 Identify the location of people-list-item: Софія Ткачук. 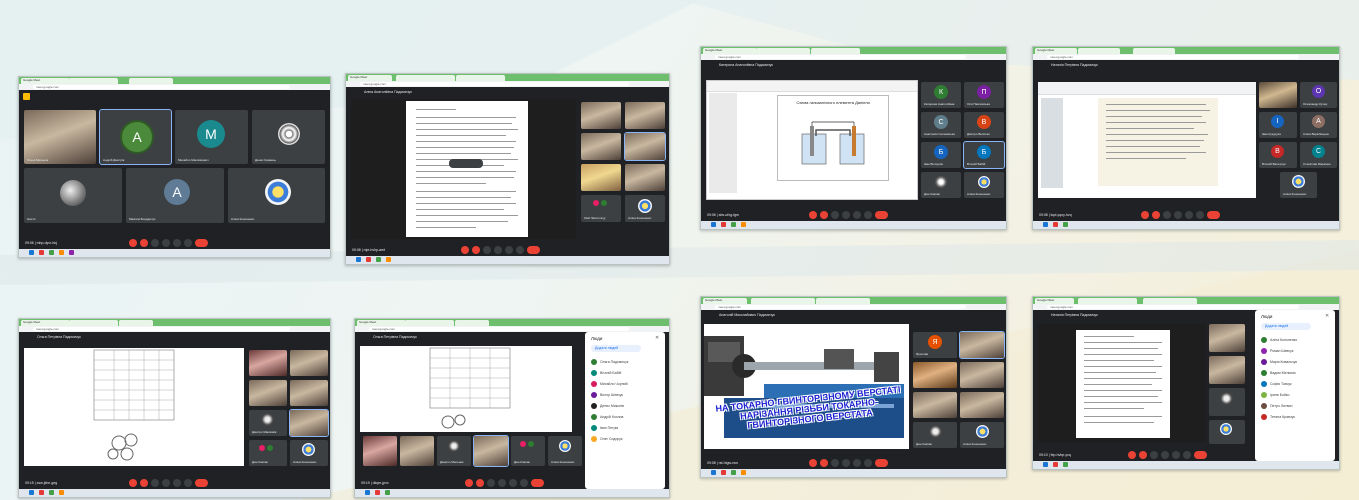
(1295, 384).